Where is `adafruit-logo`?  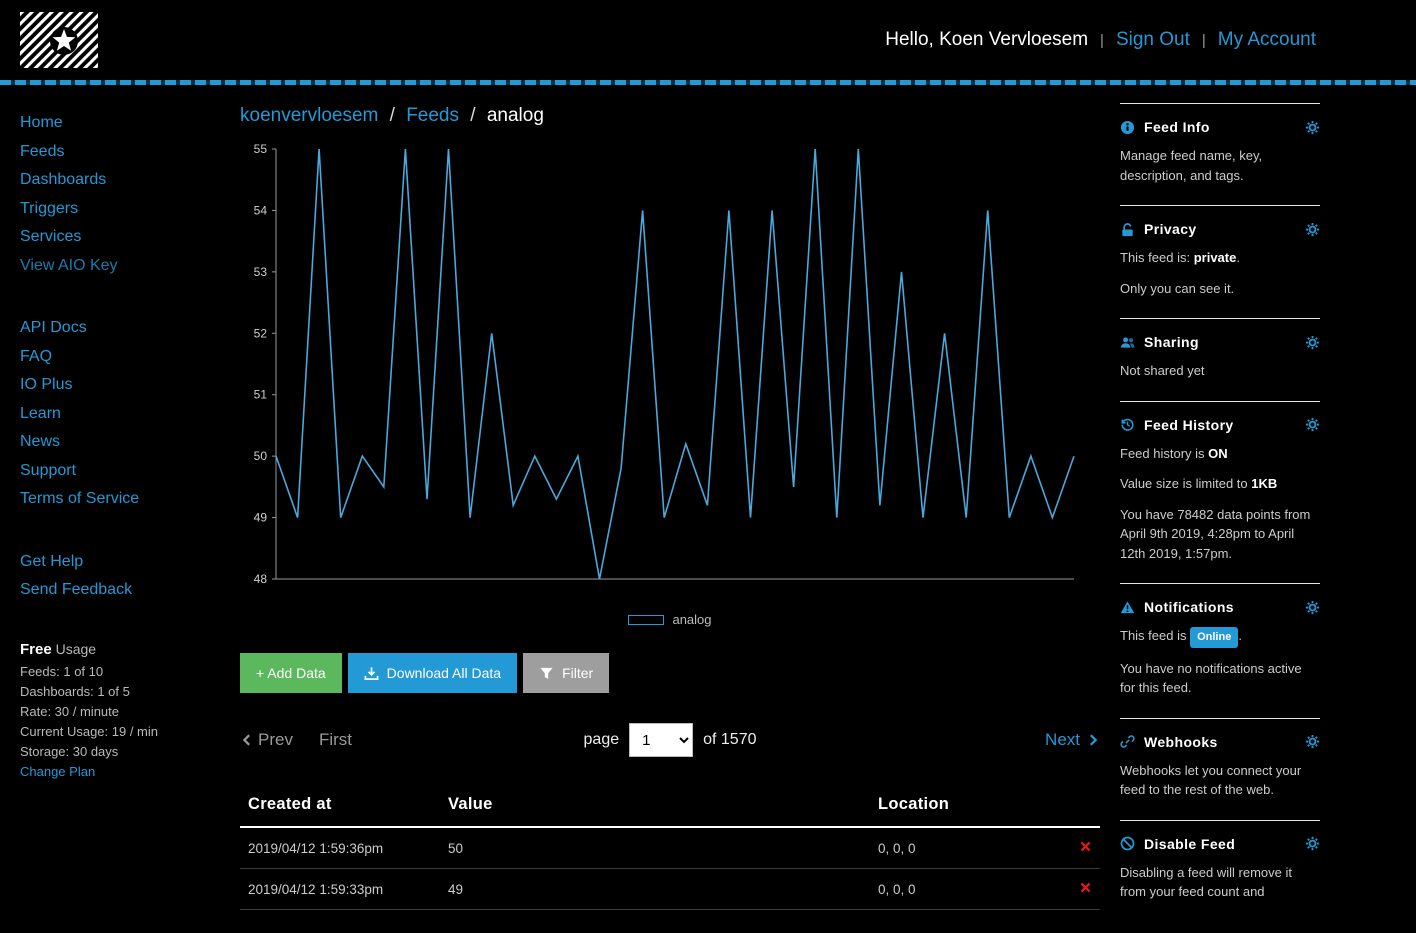
adafruit-logo is located at coordinates (59, 40).